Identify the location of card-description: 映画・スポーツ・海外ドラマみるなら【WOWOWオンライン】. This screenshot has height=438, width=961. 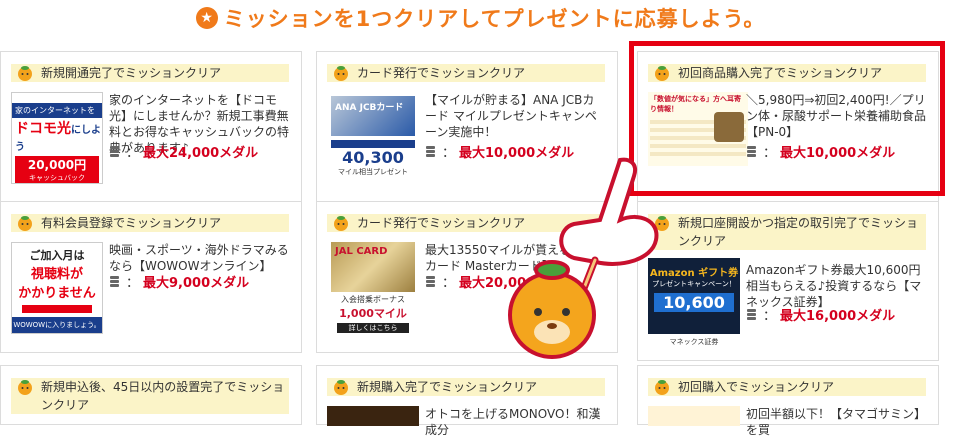
(199, 258).